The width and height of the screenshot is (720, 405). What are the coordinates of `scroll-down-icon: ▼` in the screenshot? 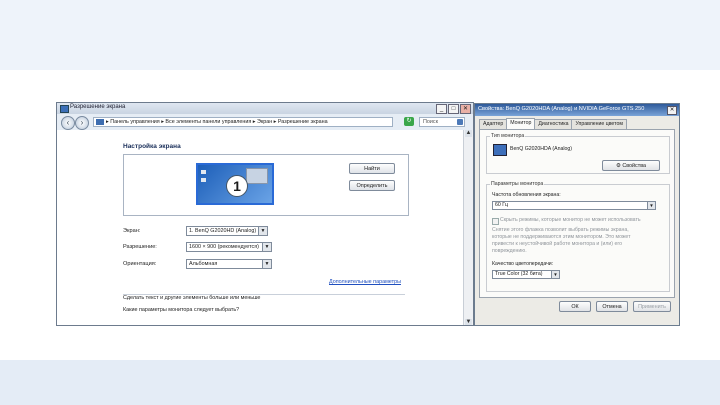 It's located at (468, 322).